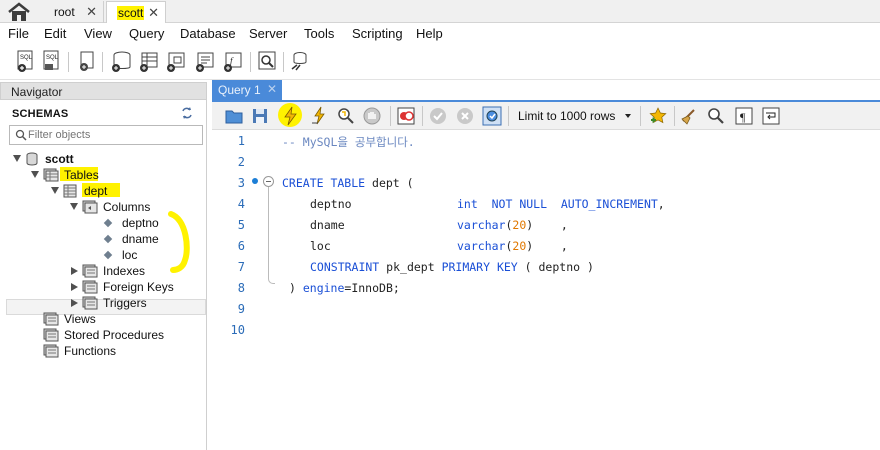 Image resolution: width=880 pixels, height=450 pixels. I want to click on open-folder-icon, so click(234, 116).